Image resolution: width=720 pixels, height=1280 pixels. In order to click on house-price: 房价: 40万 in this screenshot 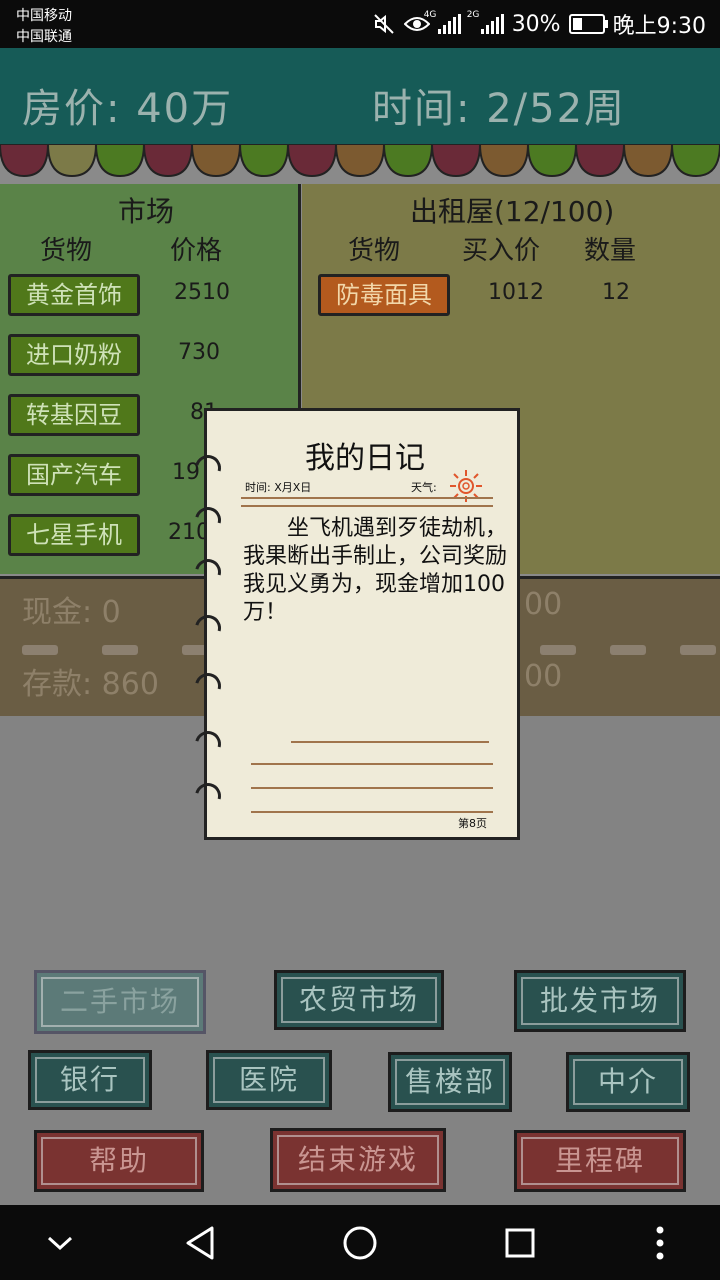, I will do `click(128, 109)`.